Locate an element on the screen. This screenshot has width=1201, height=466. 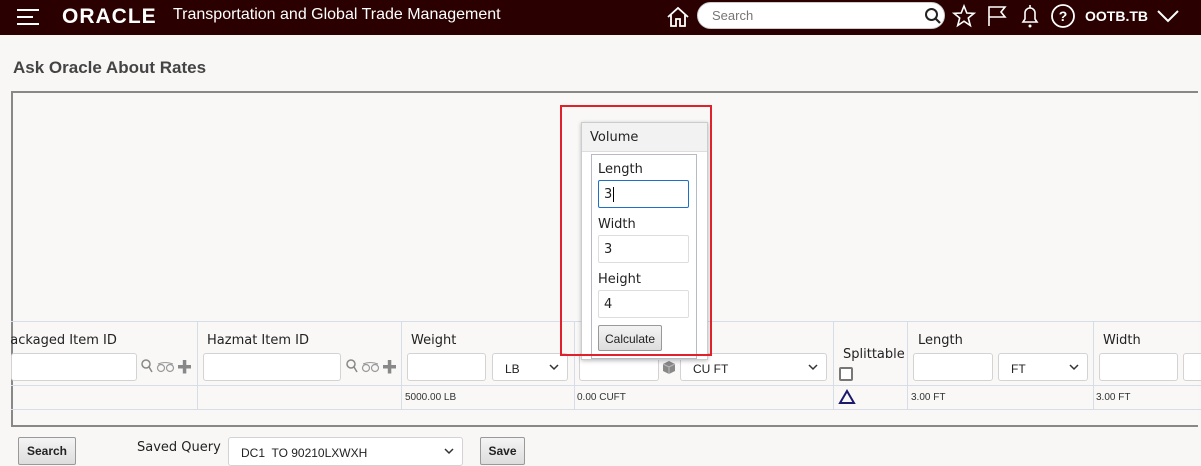
menu-icon is located at coordinates (29, 17).